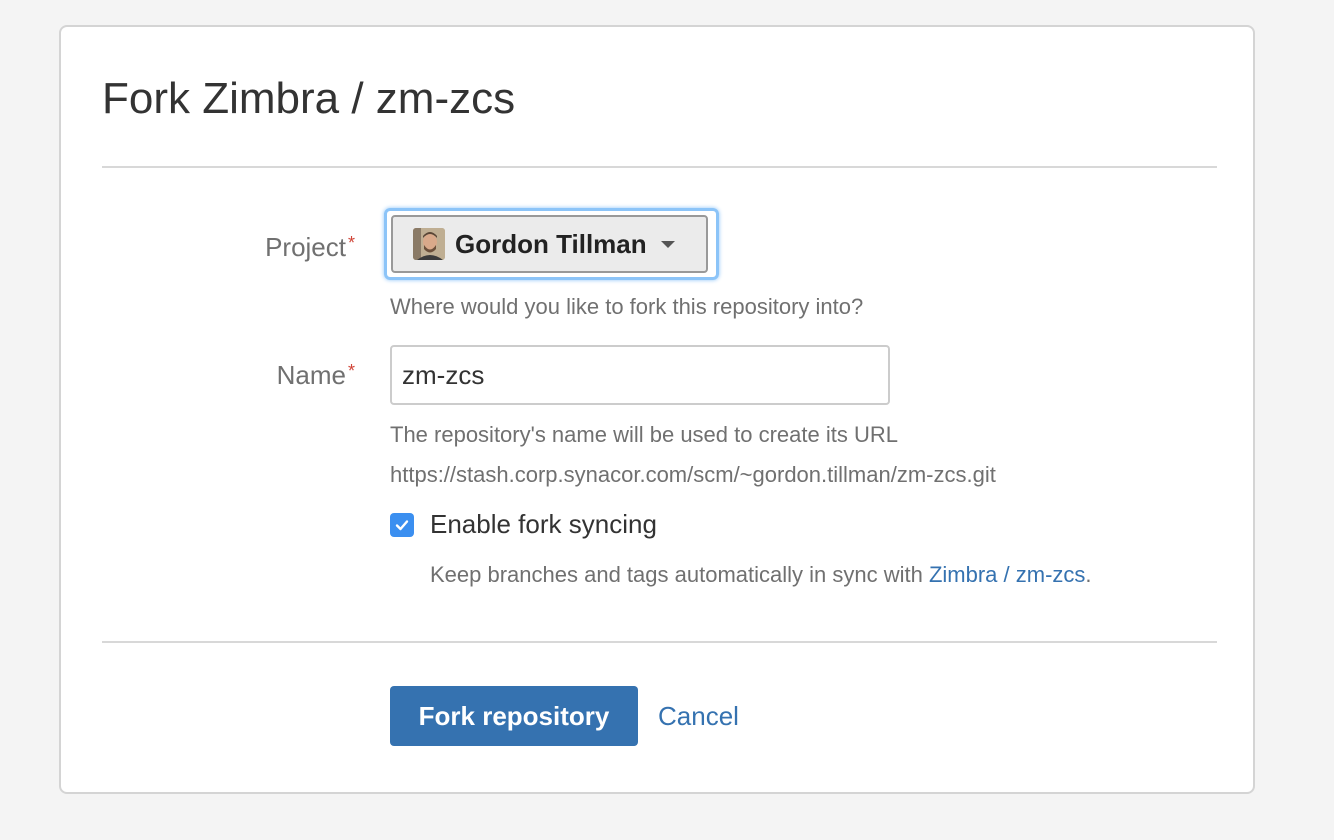  I want to click on project-select-value: Gordon Tillman, so click(551, 243).